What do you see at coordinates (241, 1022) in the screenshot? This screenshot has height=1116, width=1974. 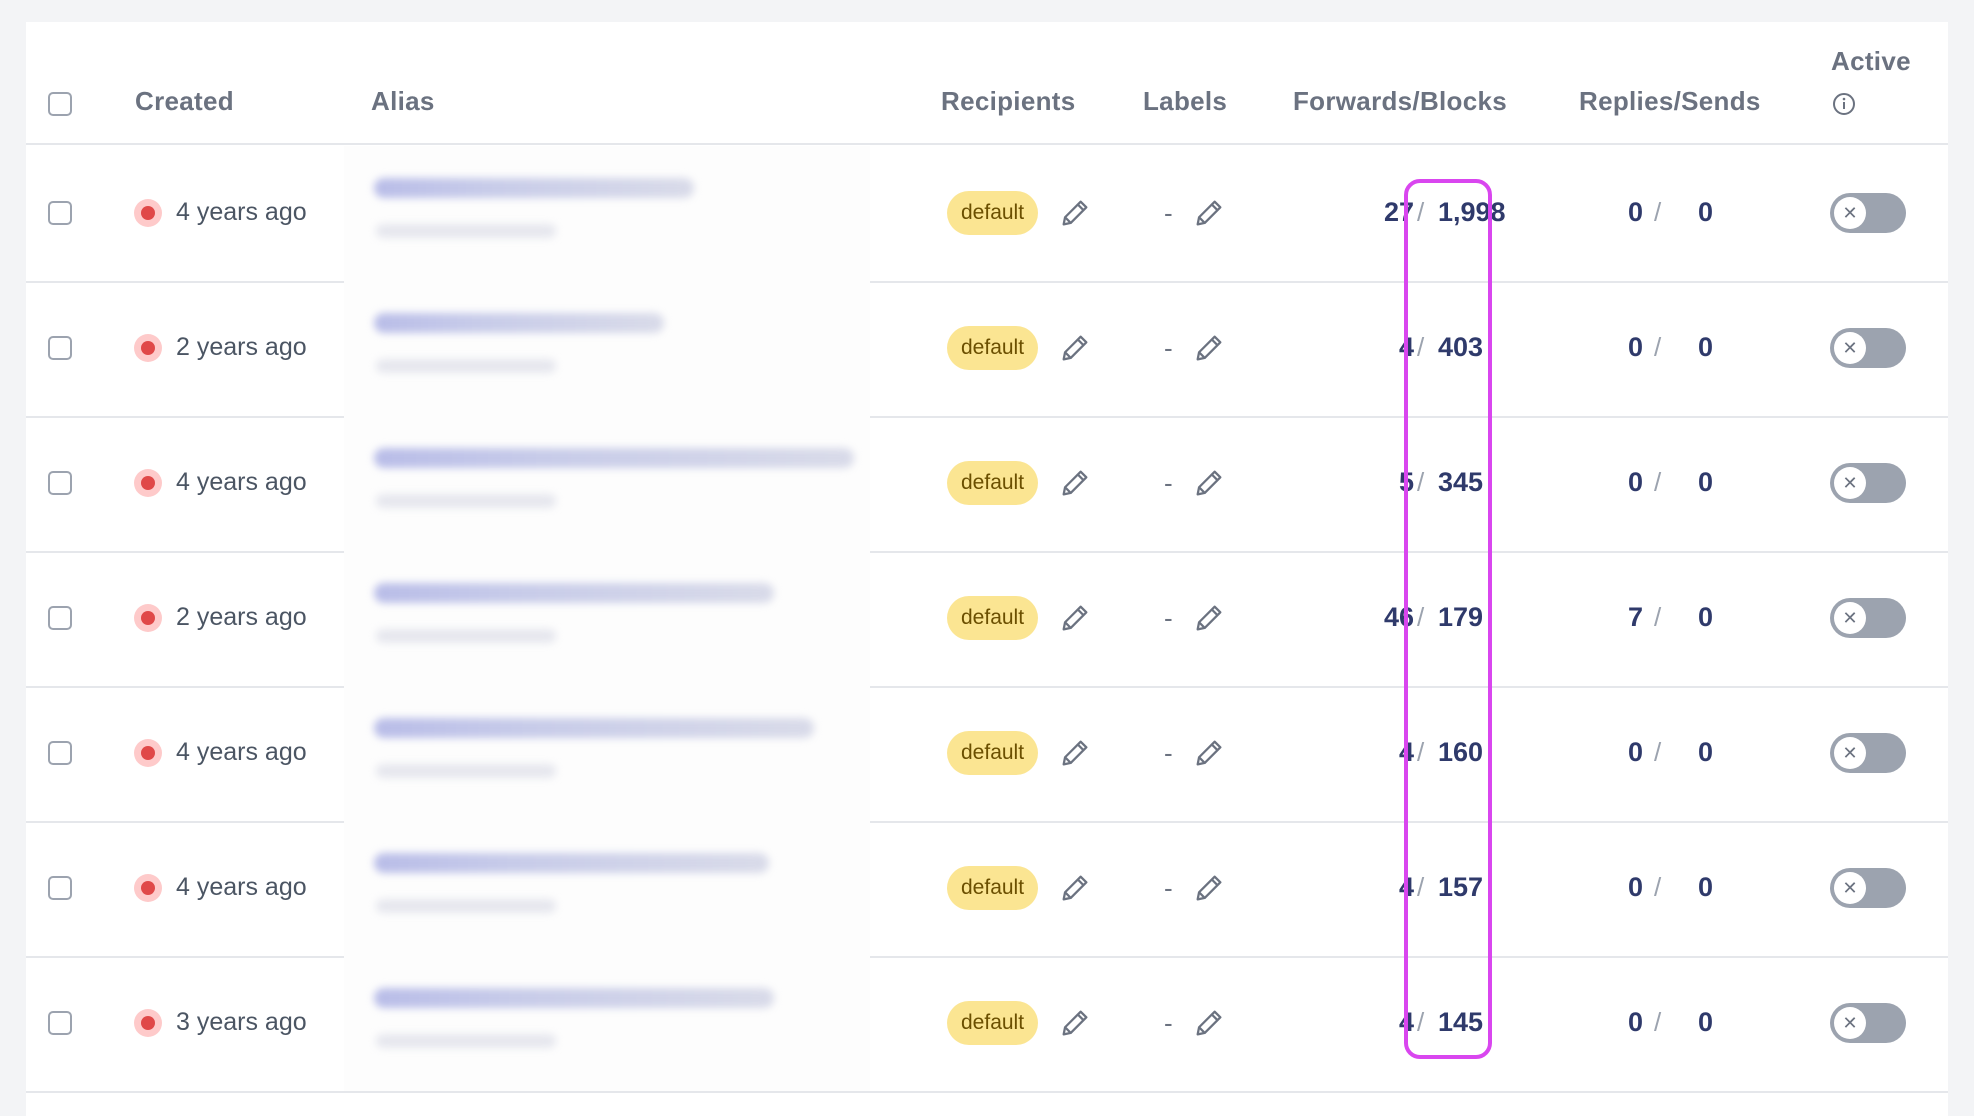 I see `created-date: 3 years ago` at bounding box center [241, 1022].